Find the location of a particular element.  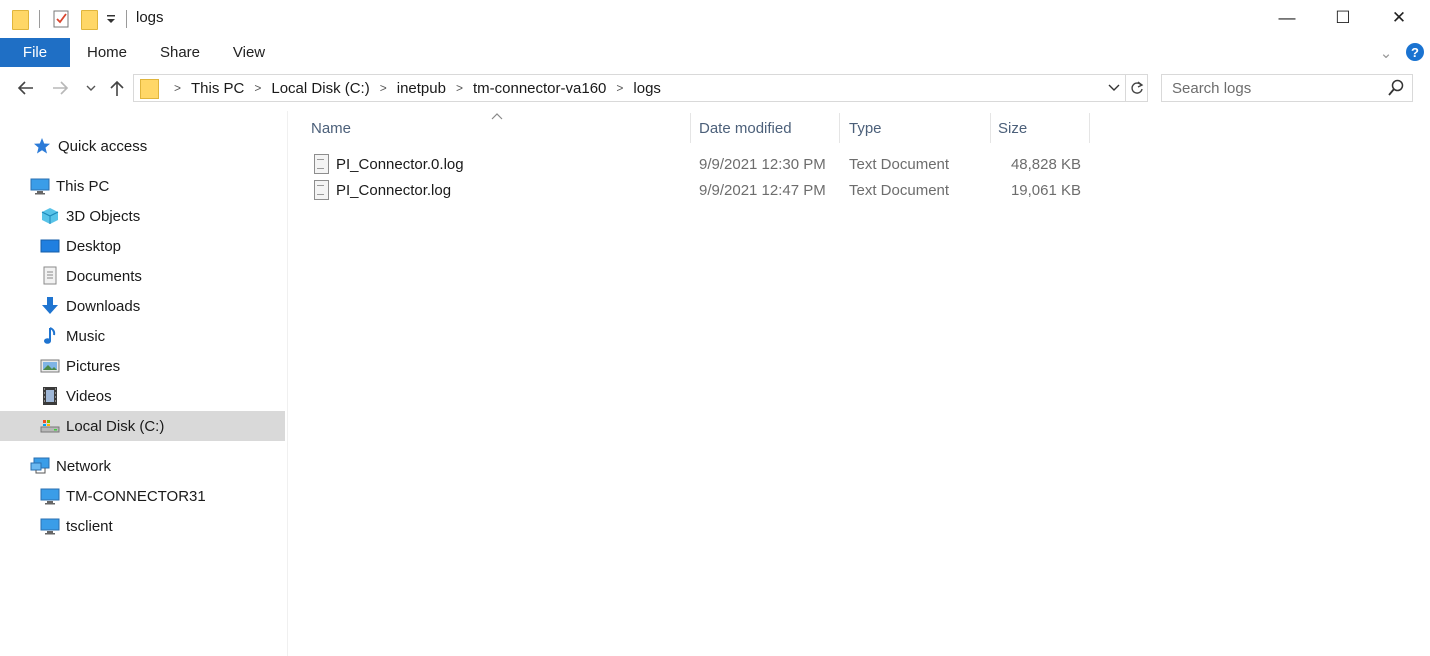

nav-local-disk: Local Disk (C:) is located at coordinates (142, 426).